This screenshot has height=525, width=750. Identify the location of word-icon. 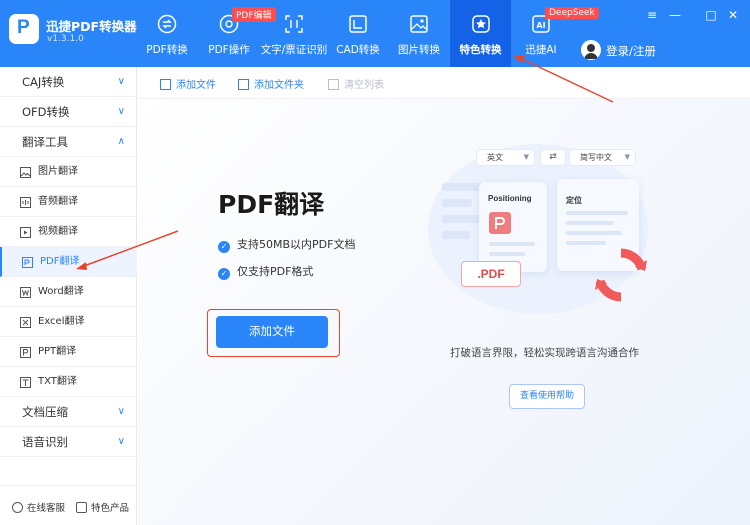
(25, 292).